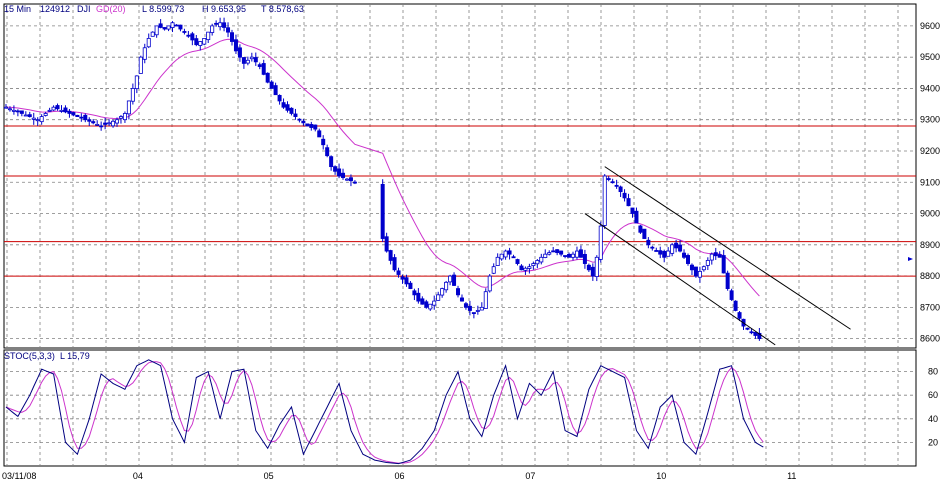  What do you see at coordinates (224, 9) in the screenshot?
I see `high-label: H 9.653,95` at bounding box center [224, 9].